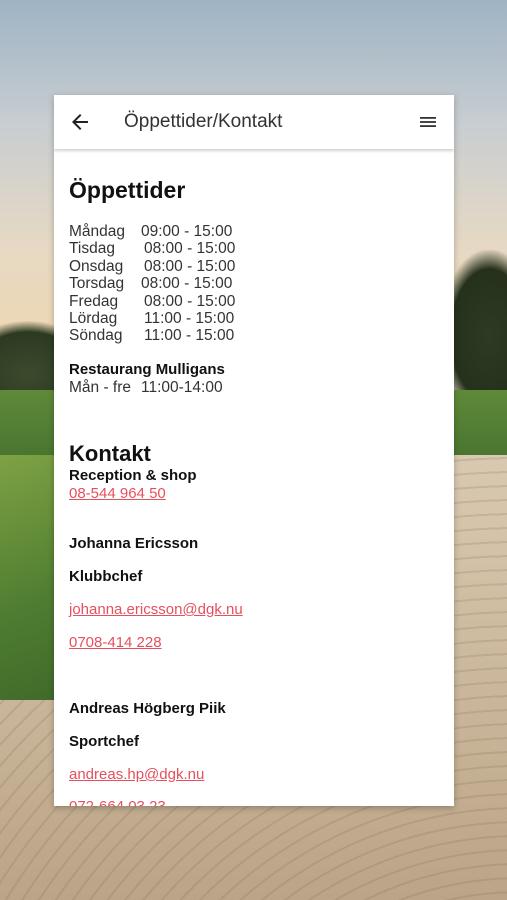 The width and height of the screenshot is (507, 900). What do you see at coordinates (97, 284) in the screenshot?
I see `day-label: Torsdag` at bounding box center [97, 284].